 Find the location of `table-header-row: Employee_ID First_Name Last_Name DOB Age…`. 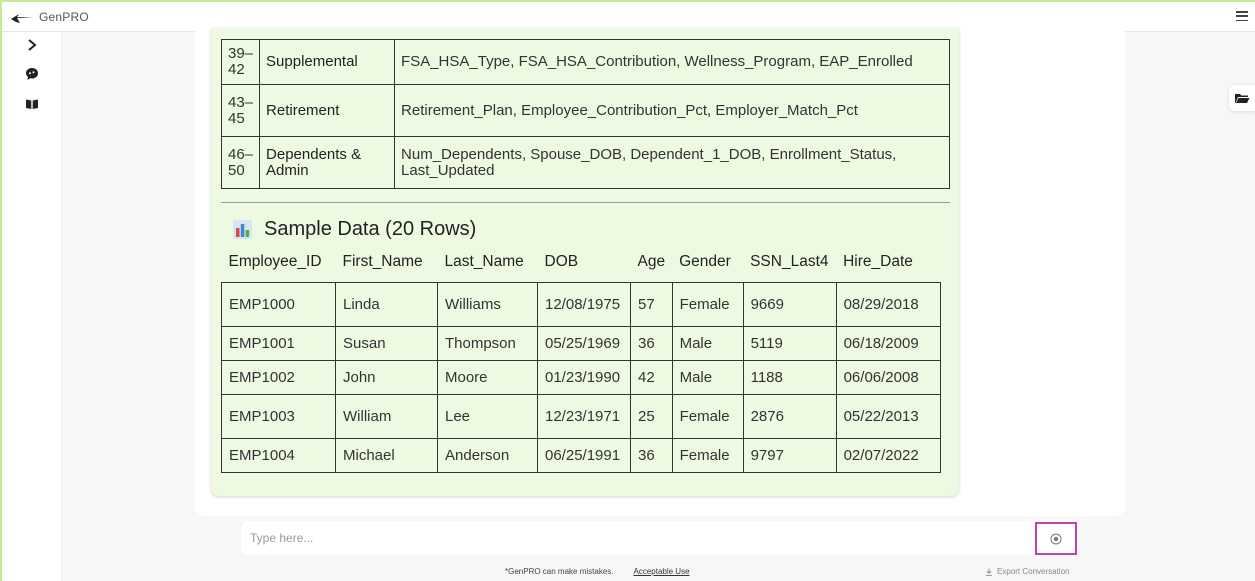

table-header-row: Employee_ID First_Name Last_Name DOB Age… is located at coordinates (581, 267).